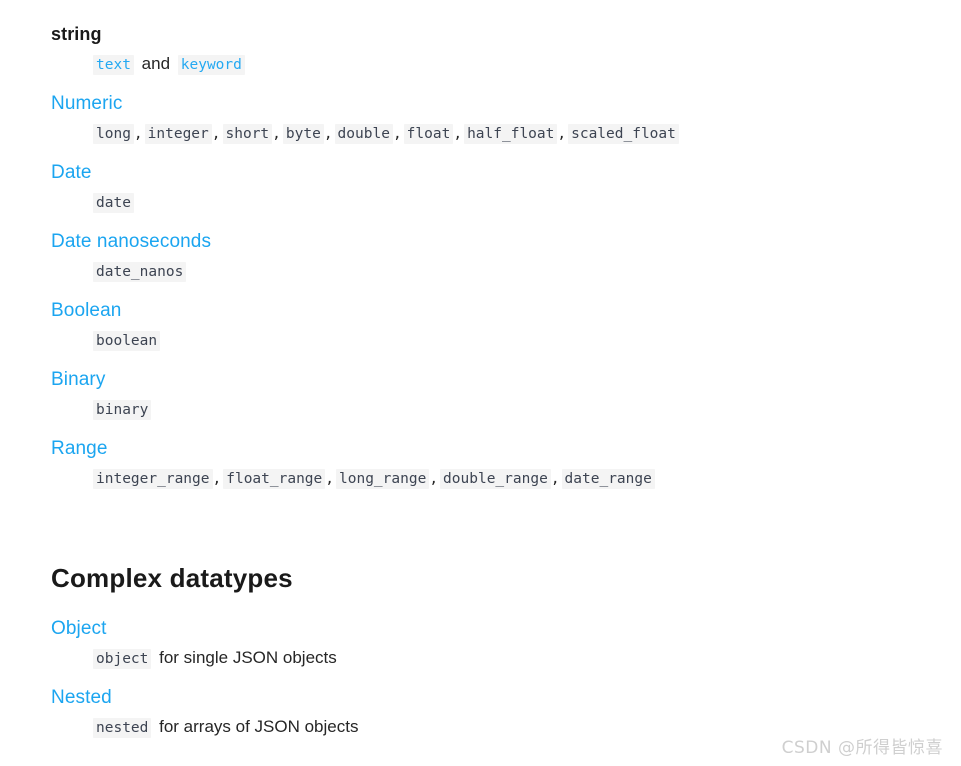  I want to click on datatype-section-date: Date date, so click(481, 187).